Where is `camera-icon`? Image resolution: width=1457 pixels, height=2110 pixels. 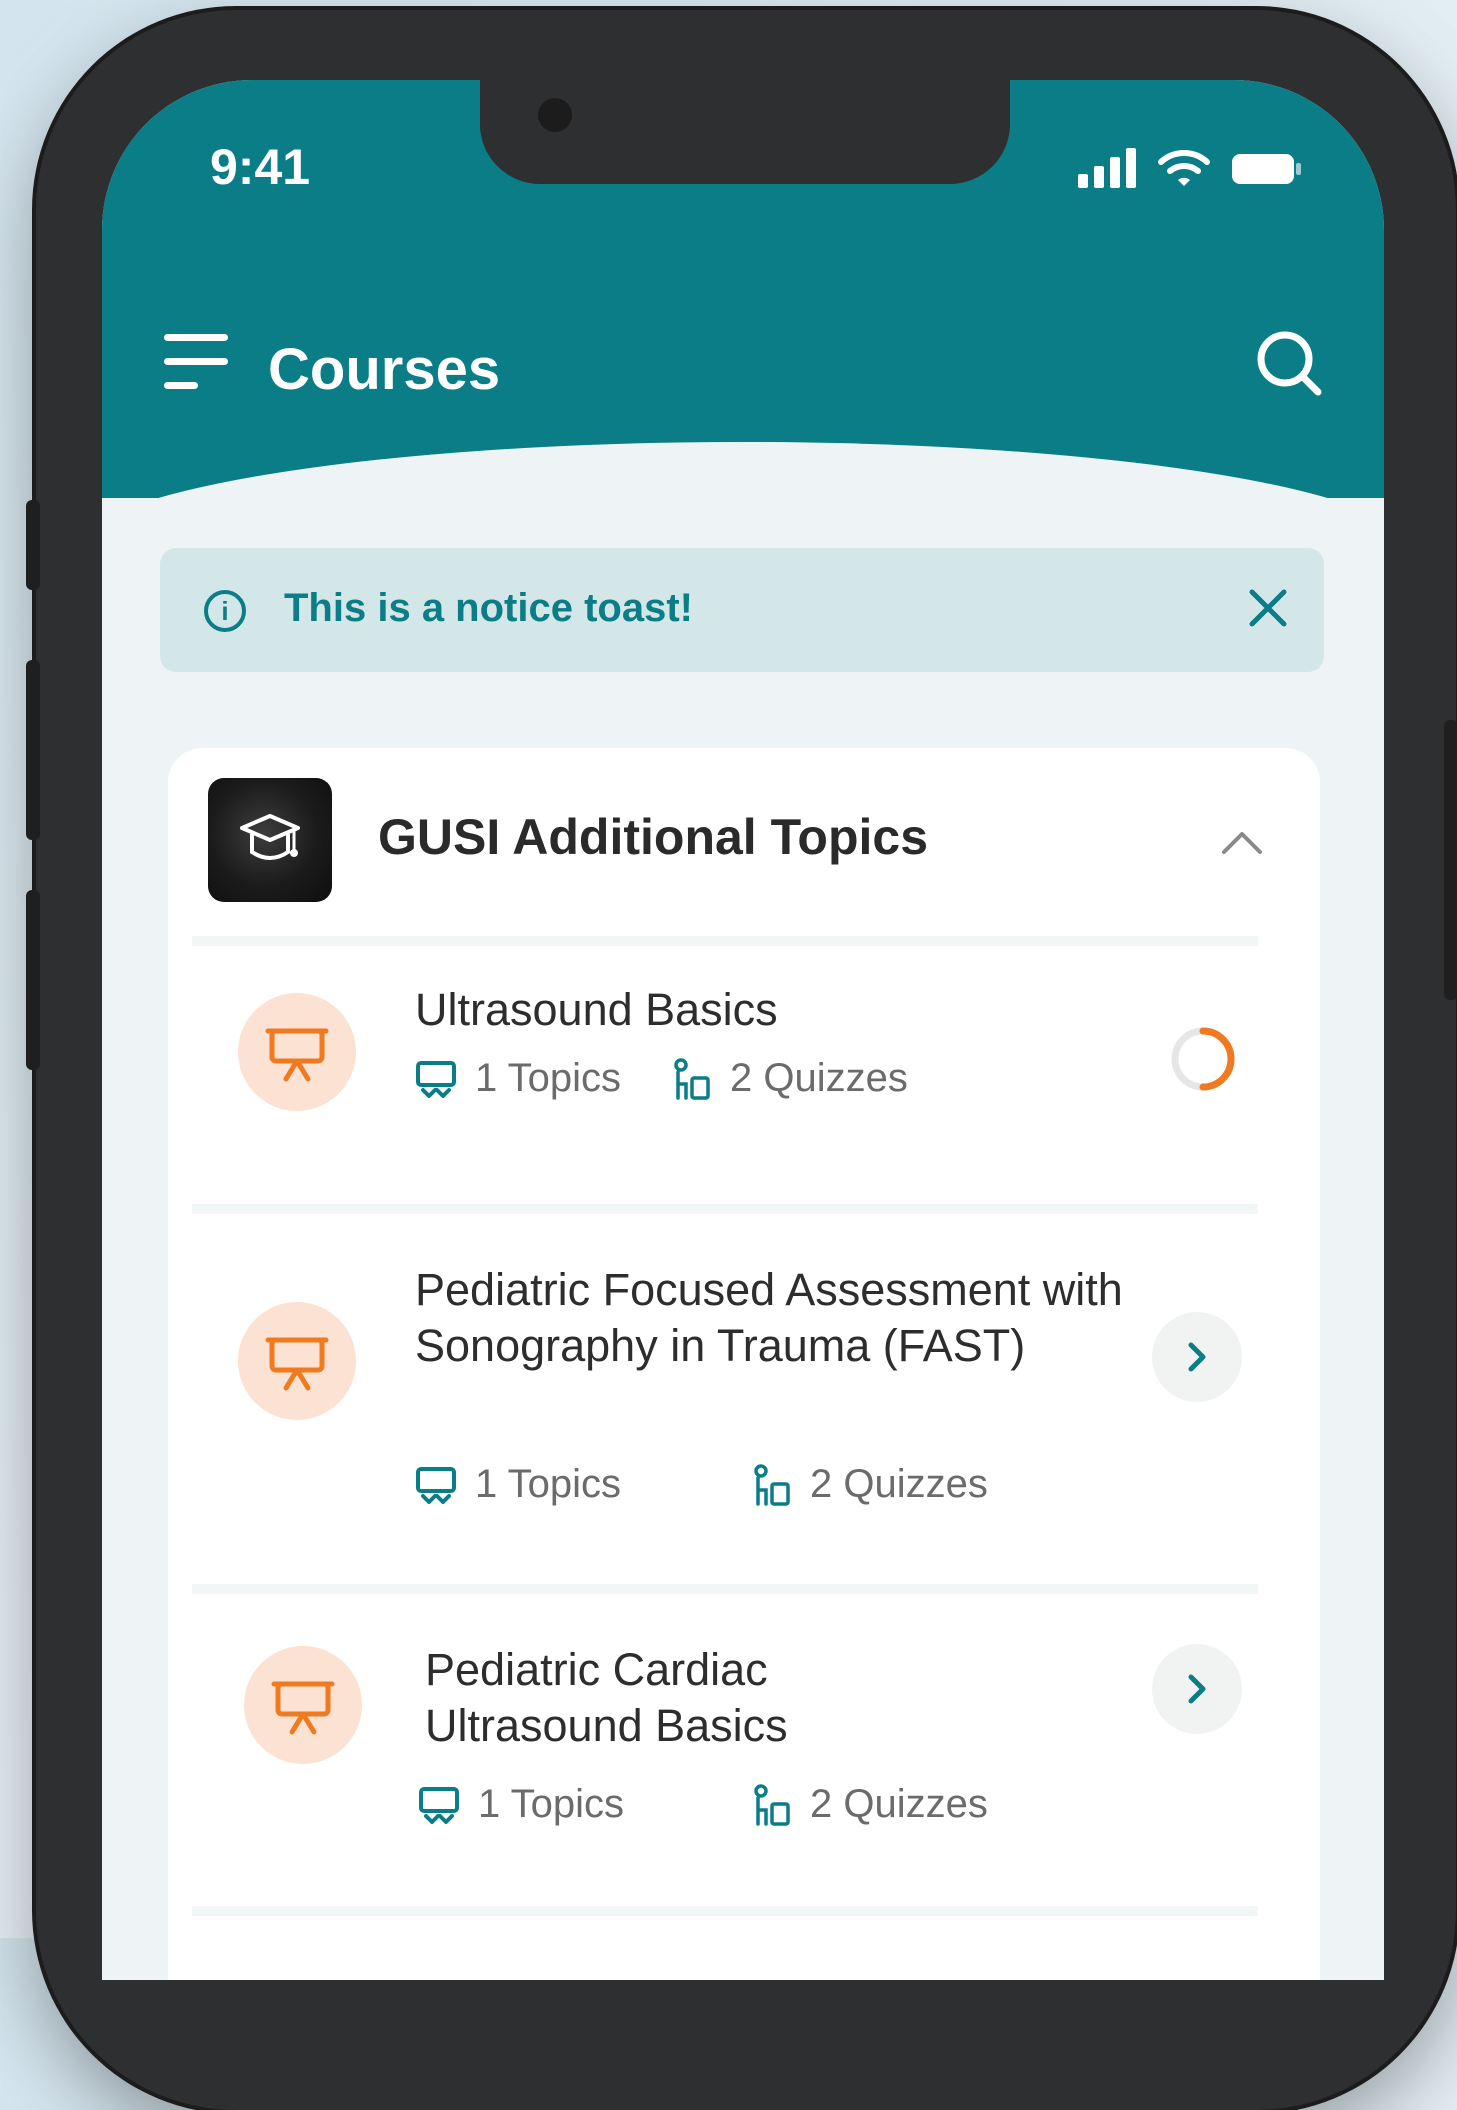 camera-icon is located at coordinates (555, 115).